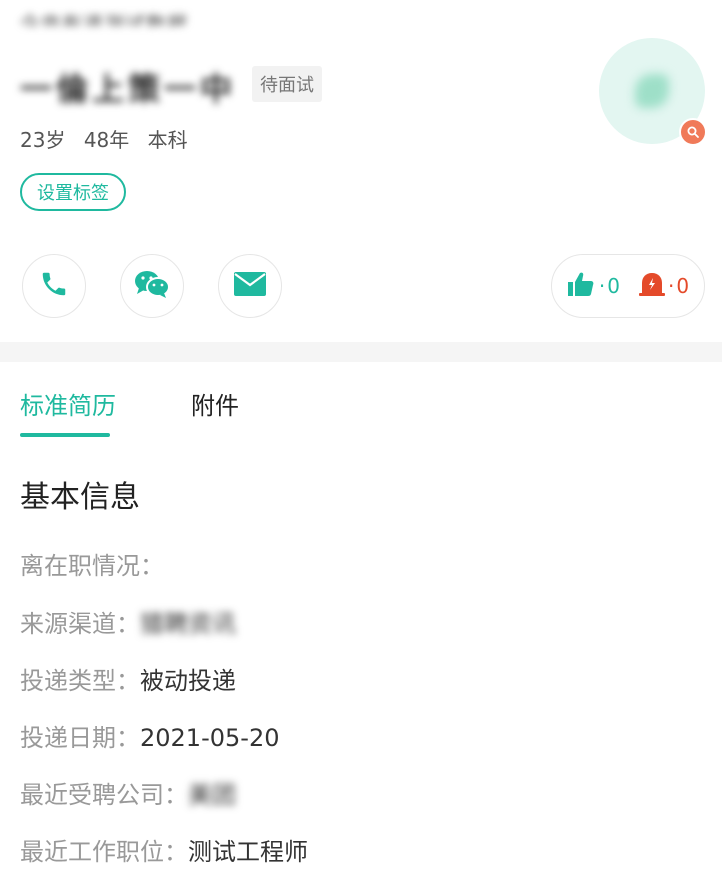  Describe the element at coordinates (73, 192) in the screenshot. I see `set-tag-button: 设置标签` at that location.